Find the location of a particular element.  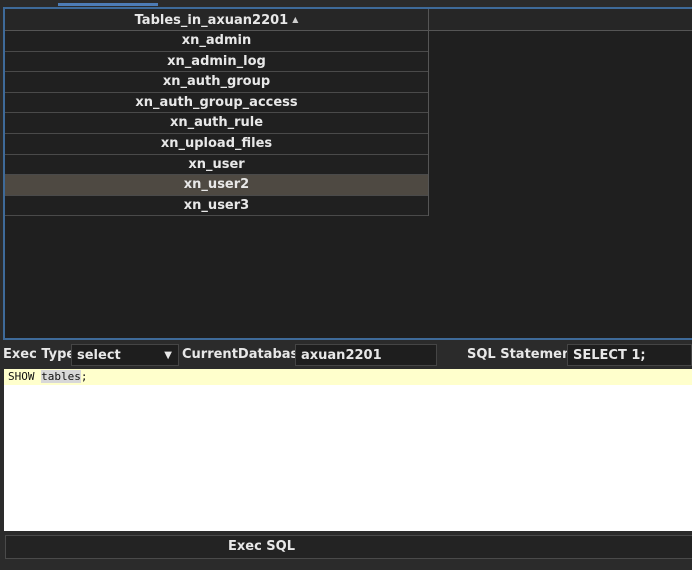

sql-keyword: SHOW is located at coordinates (21, 376).